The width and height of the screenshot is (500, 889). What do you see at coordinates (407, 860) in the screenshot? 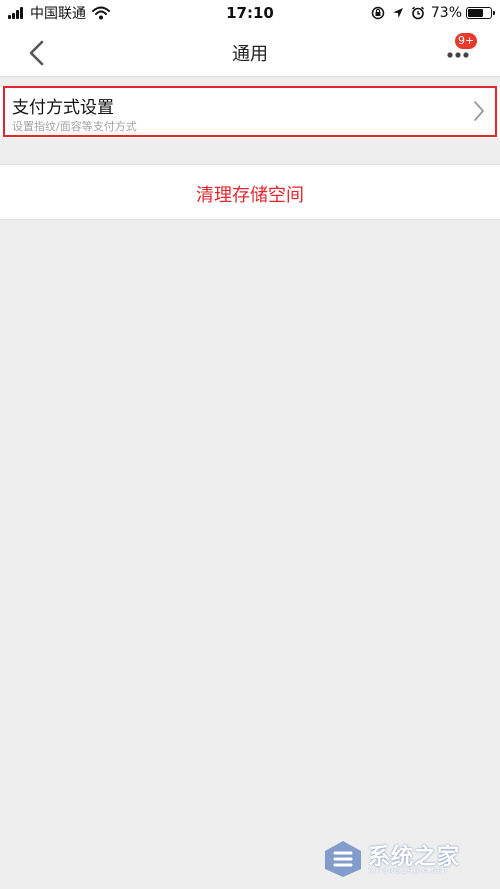
I see `watermark: 系统之家 XITONGZHIJIA.NET` at bounding box center [407, 860].